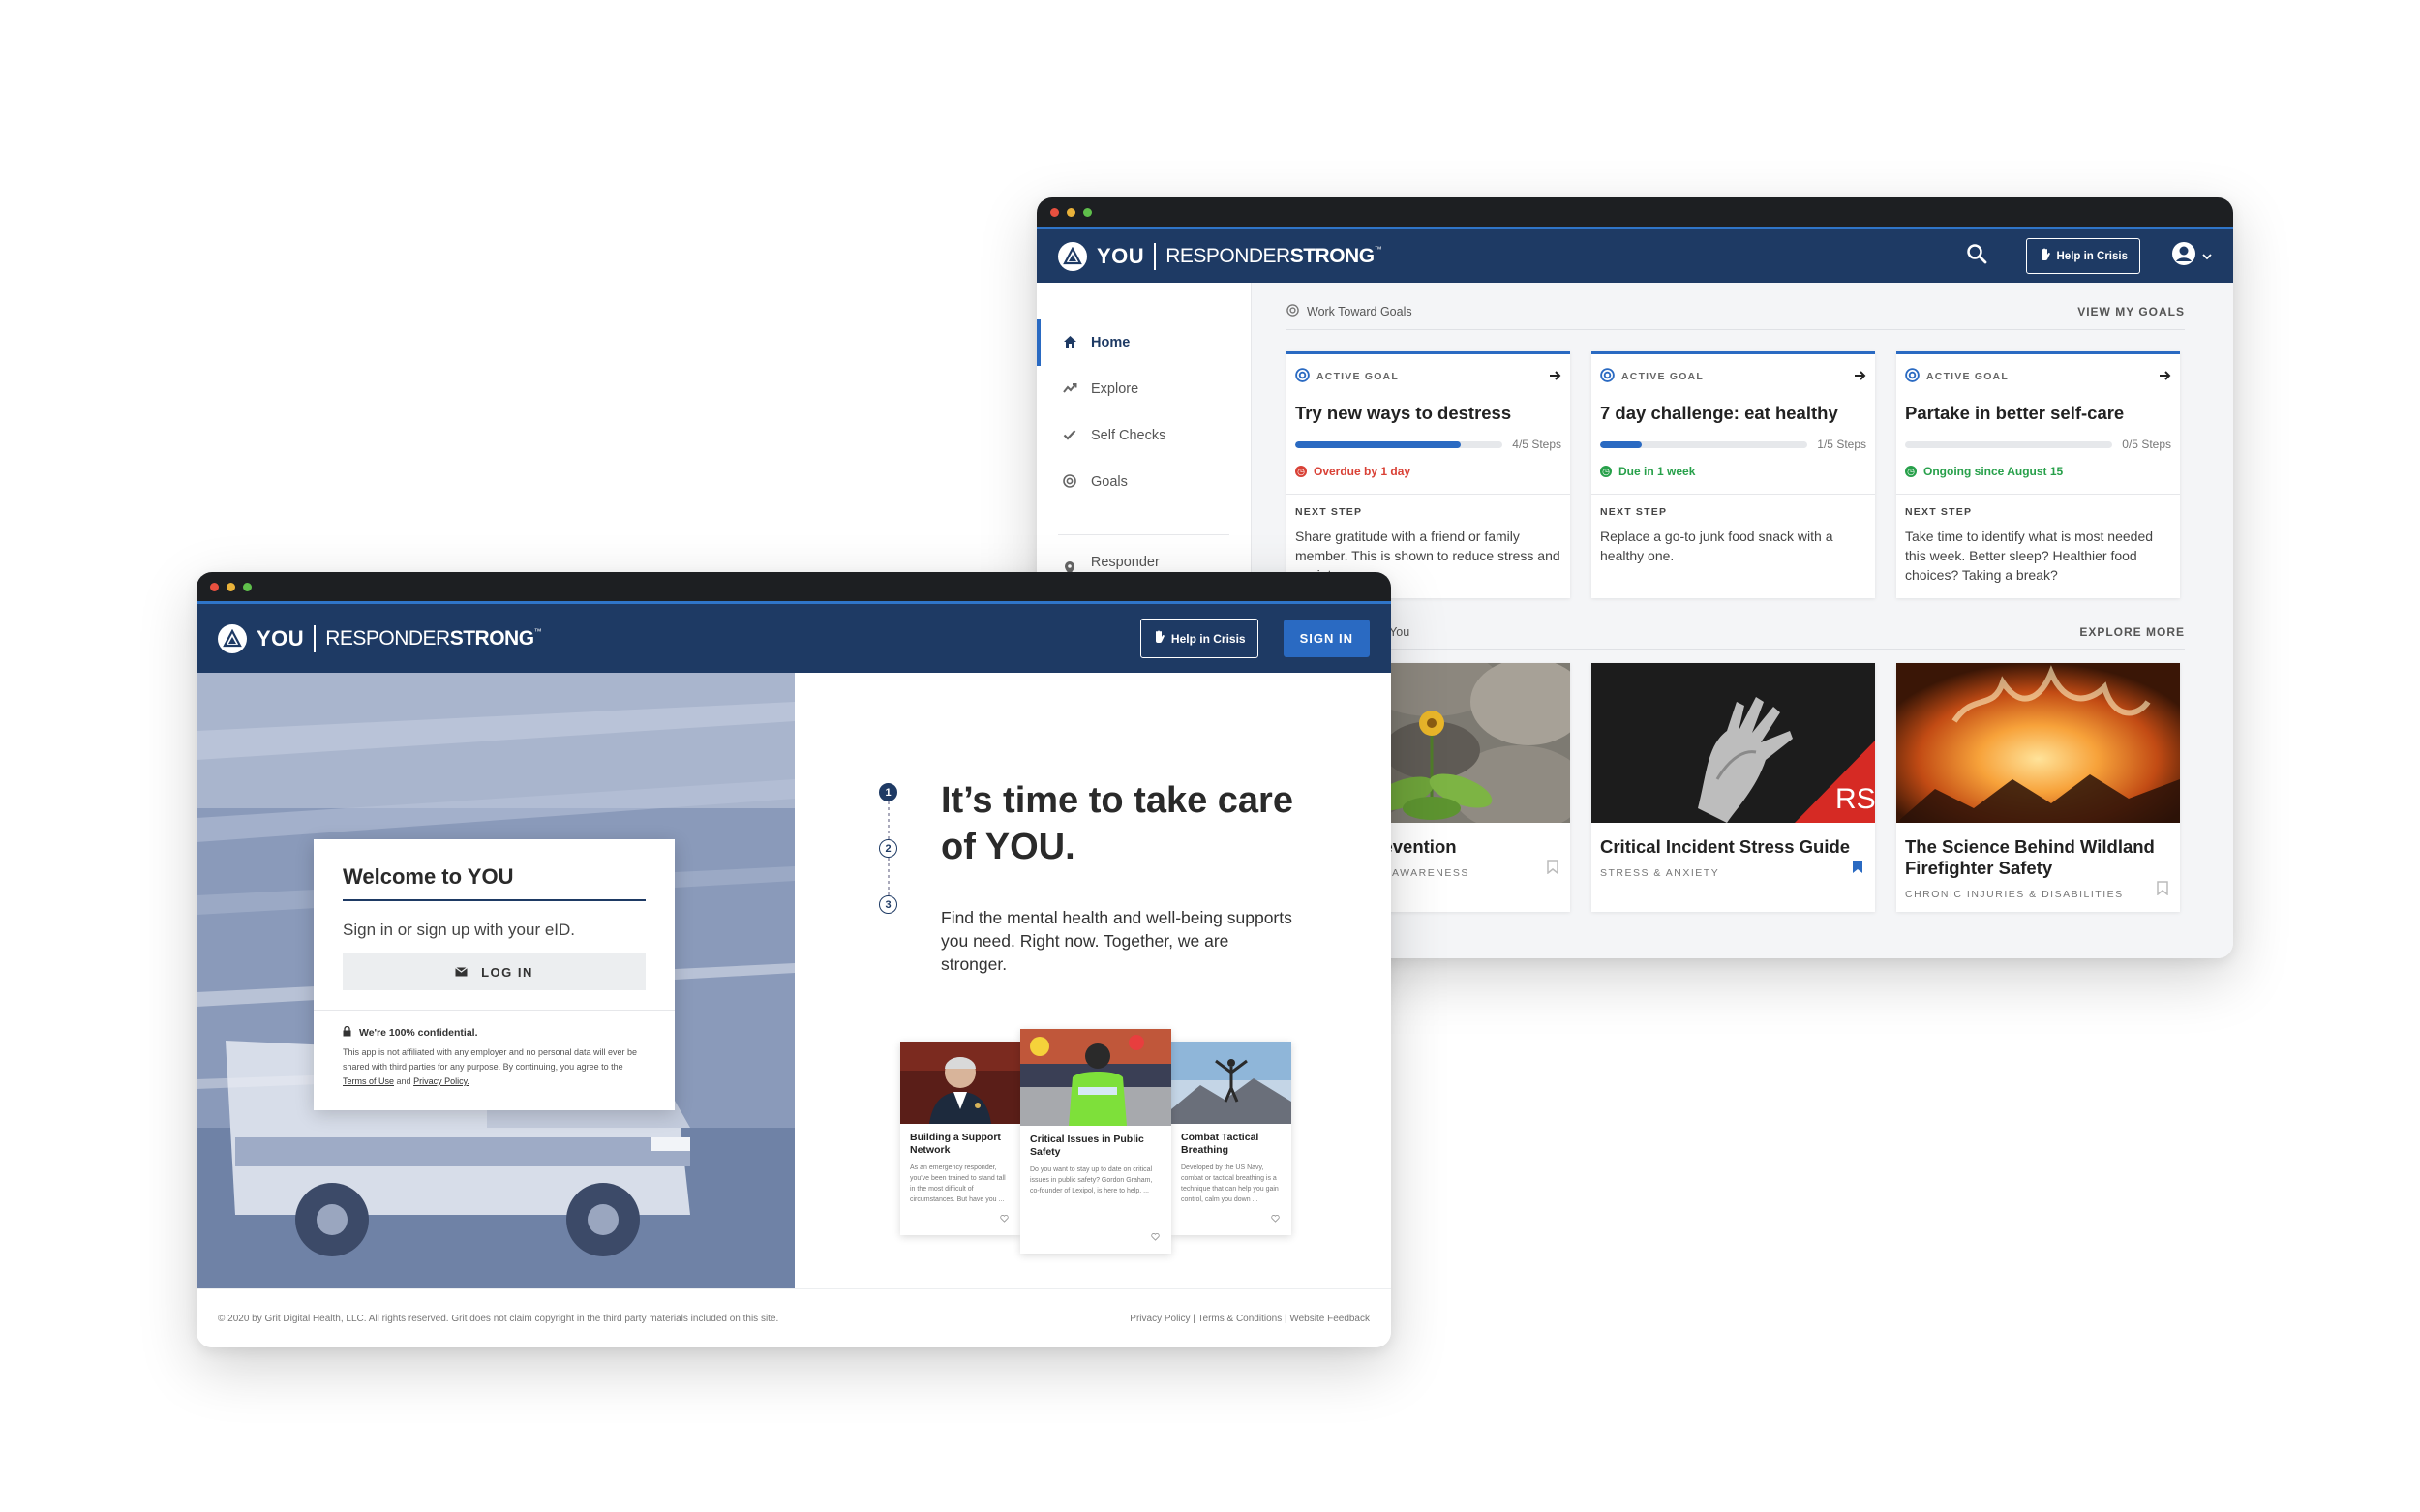  Describe the element at coordinates (2207, 256) in the screenshot. I see `chevron-down-icon` at that location.